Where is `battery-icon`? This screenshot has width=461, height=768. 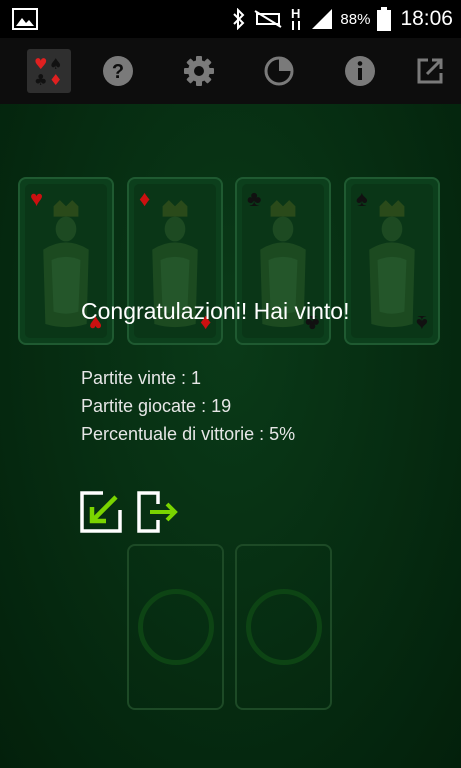
battery-icon is located at coordinates (384, 19).